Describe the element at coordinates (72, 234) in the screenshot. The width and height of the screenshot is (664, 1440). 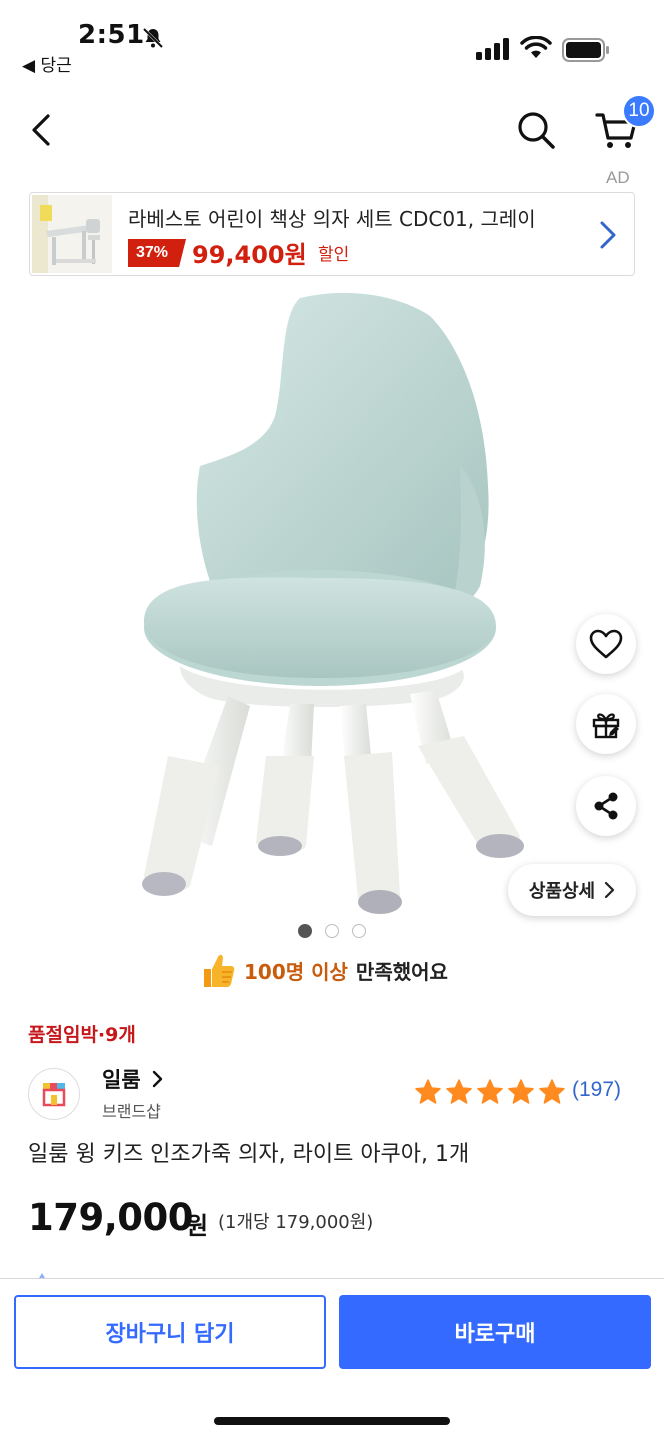
I see `ad-thumbnail` at that location.